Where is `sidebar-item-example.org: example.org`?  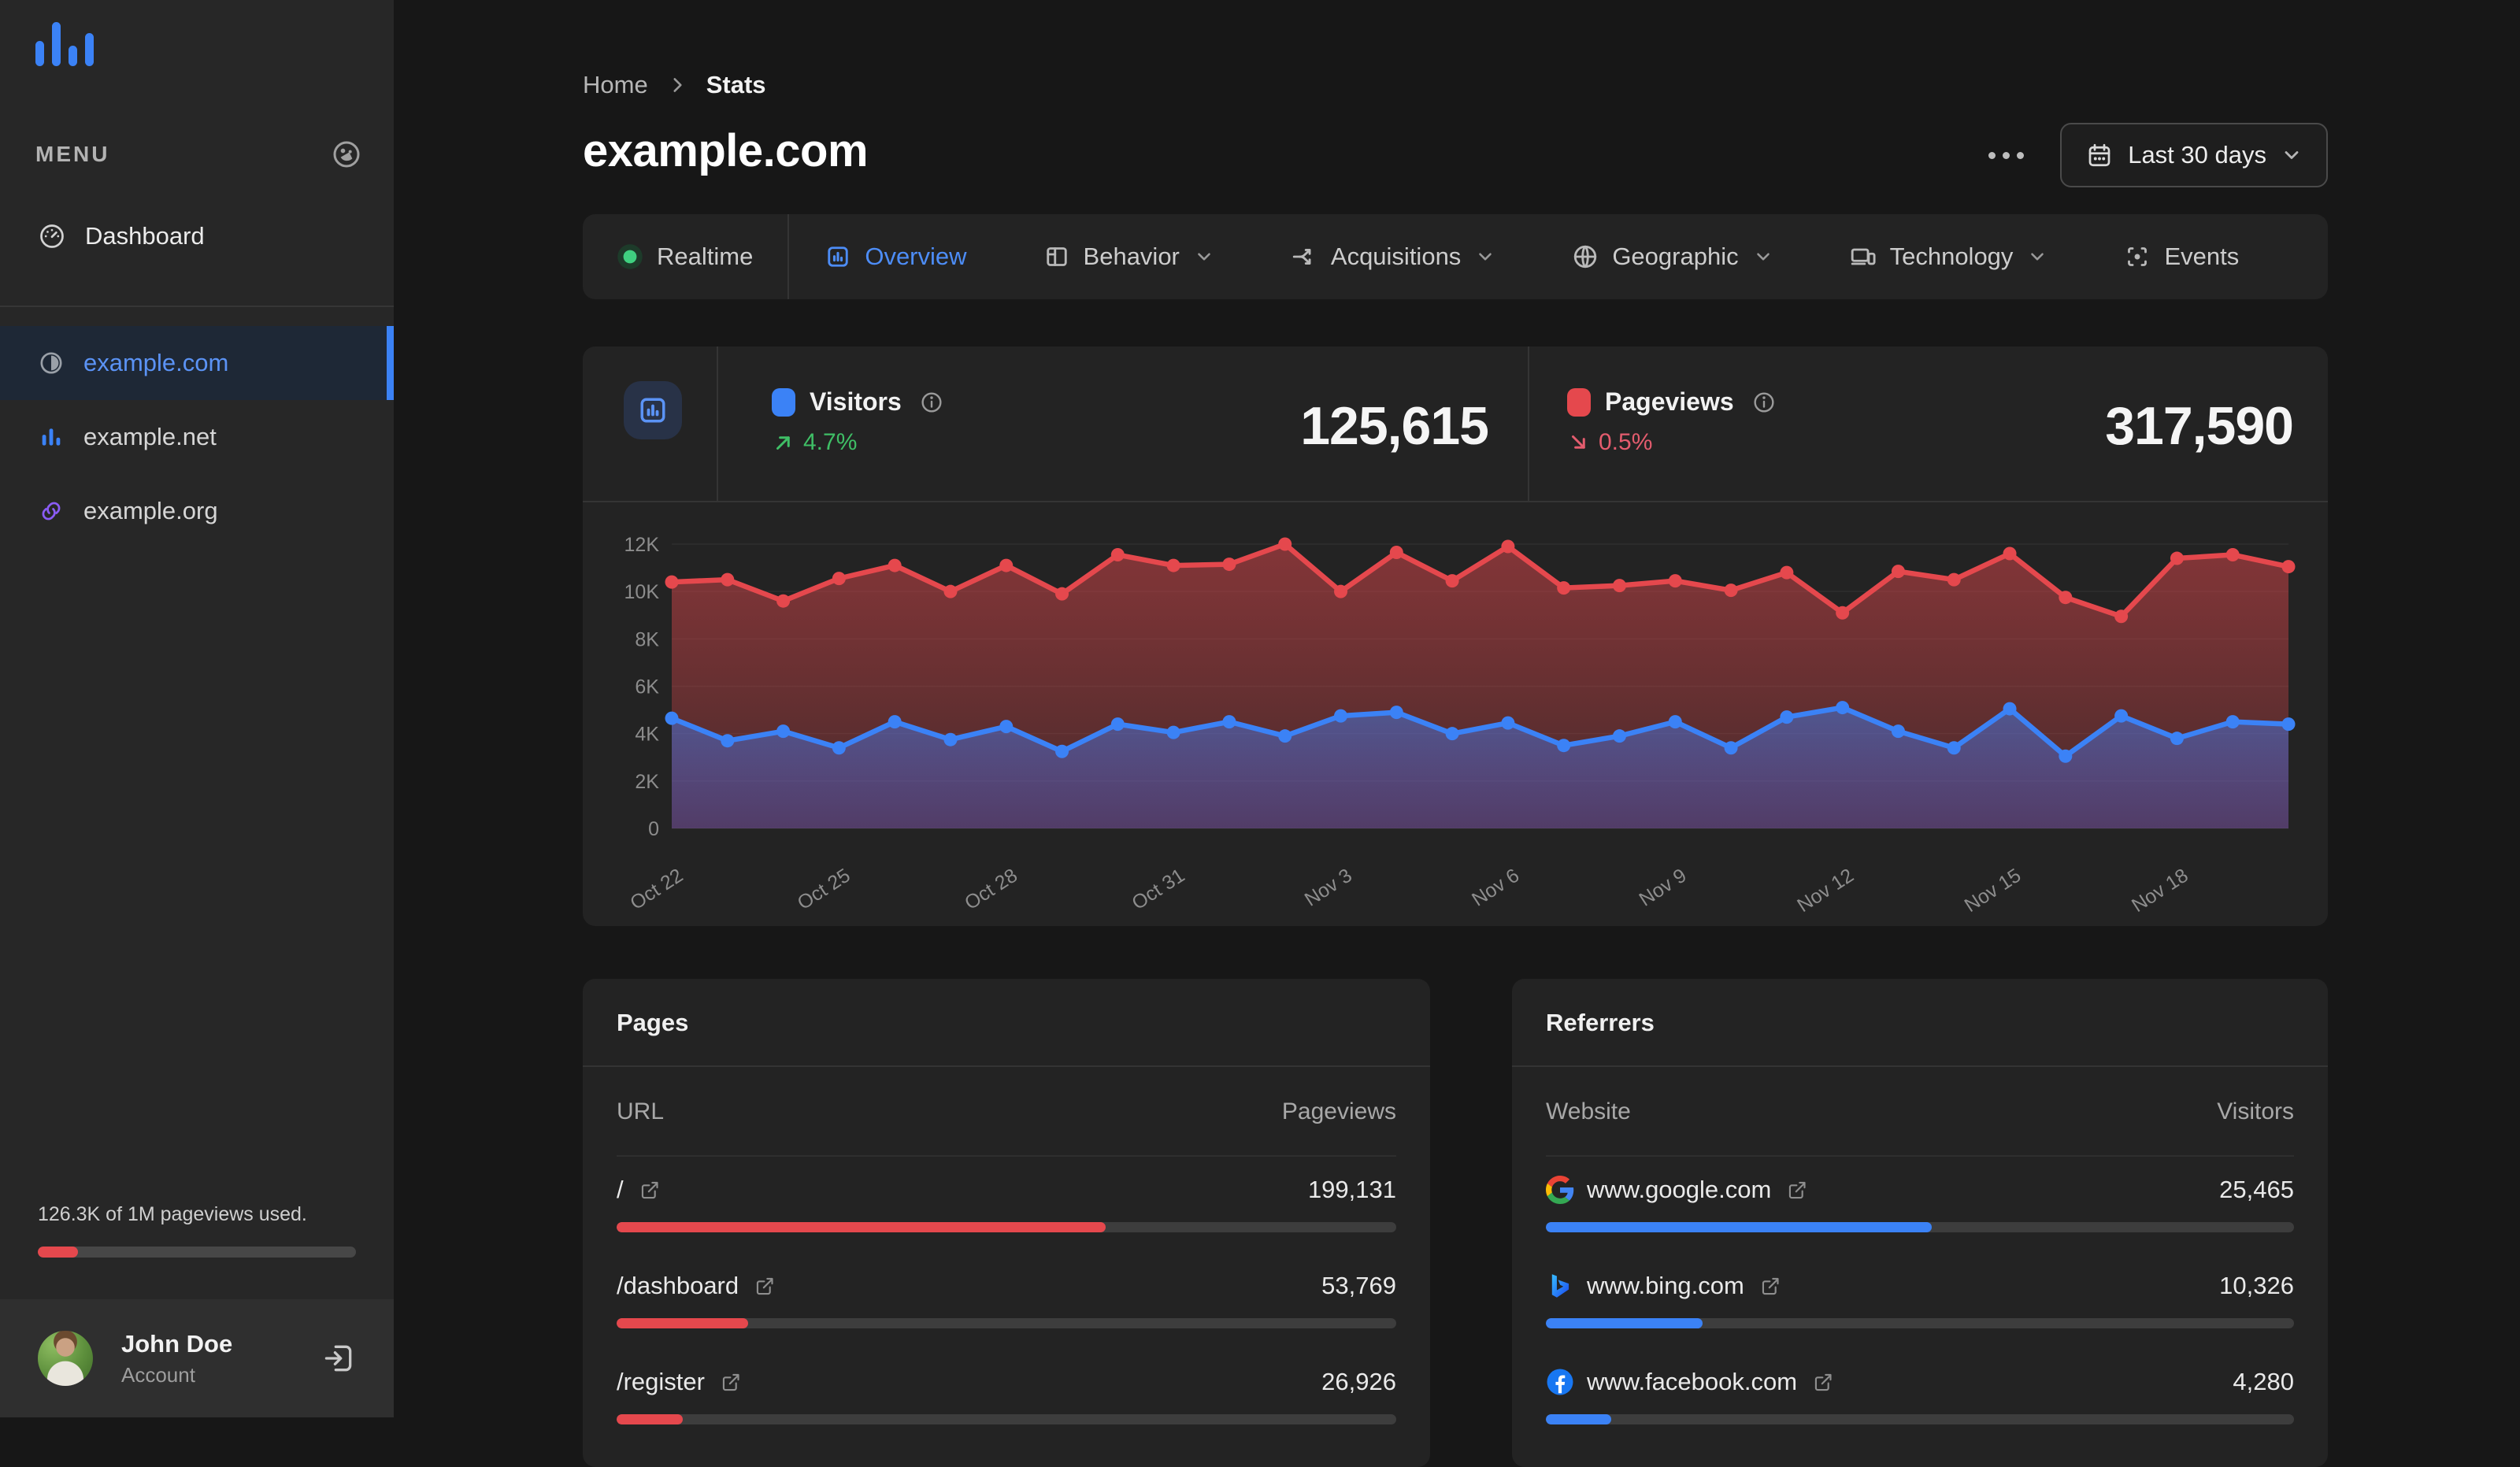 sidebar-item-example.org: example.org is located at coordinates (197, 511).